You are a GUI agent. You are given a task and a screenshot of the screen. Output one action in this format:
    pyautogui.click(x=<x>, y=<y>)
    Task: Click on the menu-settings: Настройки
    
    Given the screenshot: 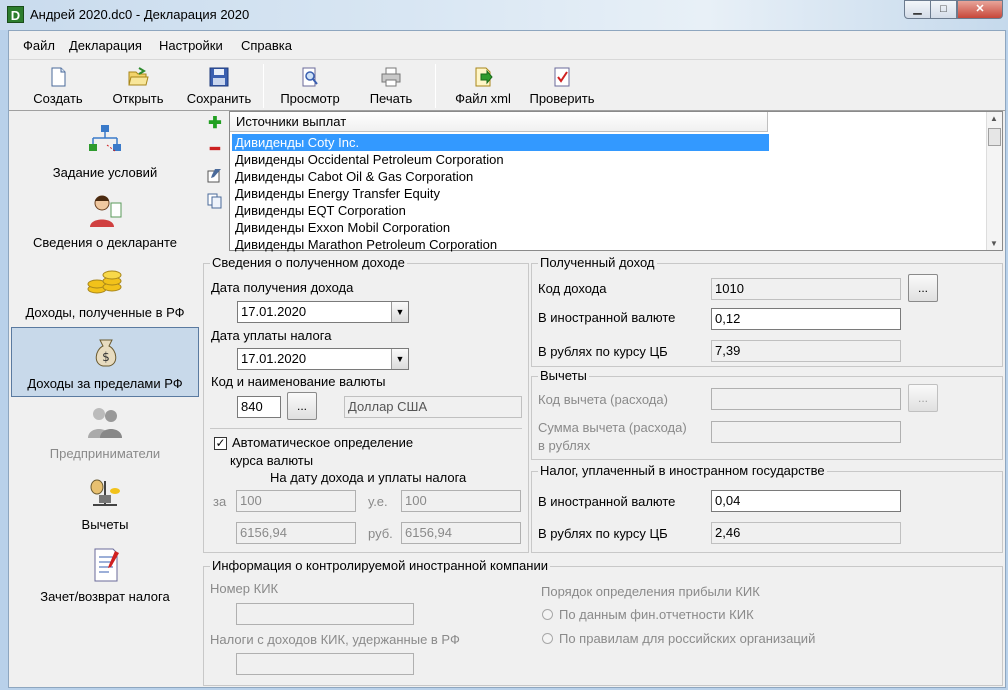 What is the action you would take?
    pyautogui.click(x=191, y=45)
    